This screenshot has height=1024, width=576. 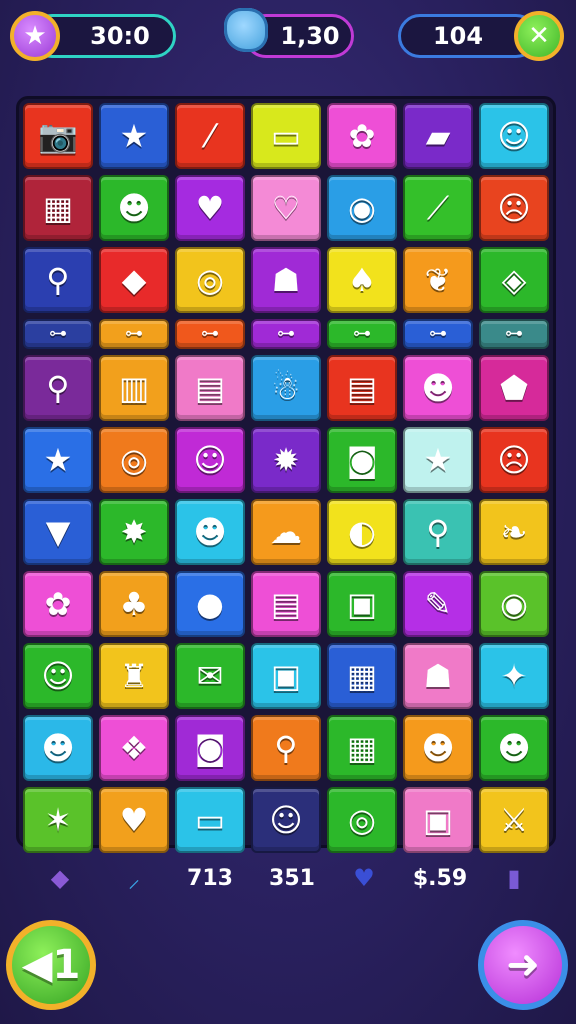 What do you see at coordinates (286, 208) in the screenshot?
I see `board-tile: ♡` at bounding box center [286, 208].